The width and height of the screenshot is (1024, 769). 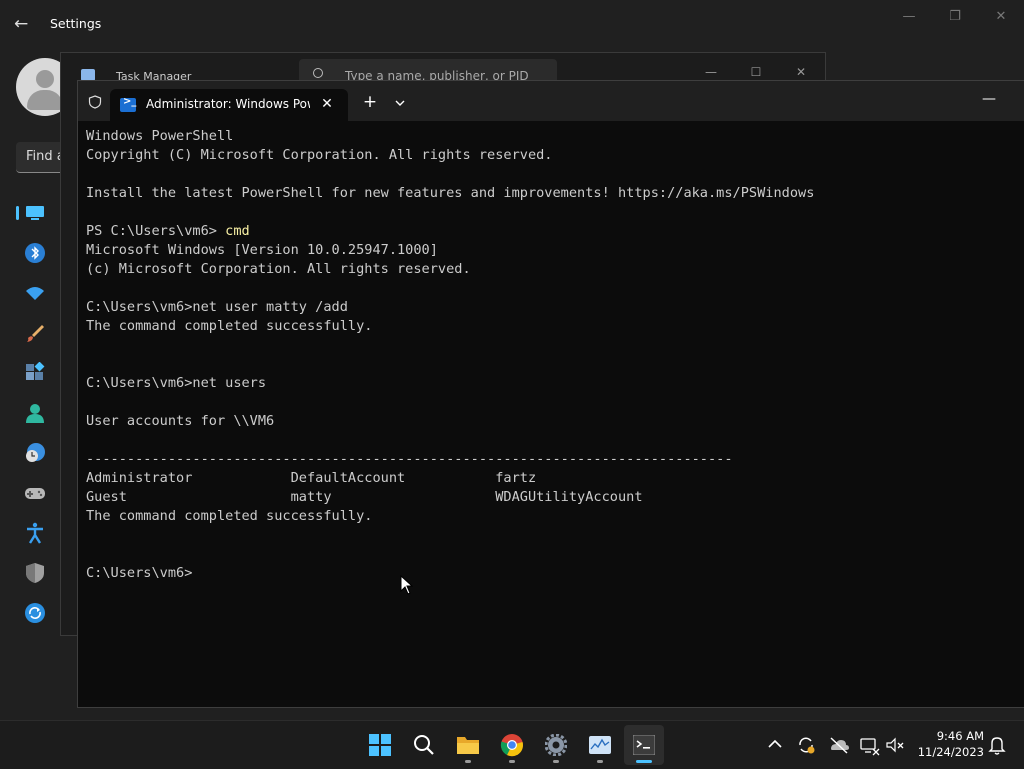 What do you see at coordinates (407, 585) in the screenshot?
I see `mouse-cursor-icon` at bounding box center [407, 585].